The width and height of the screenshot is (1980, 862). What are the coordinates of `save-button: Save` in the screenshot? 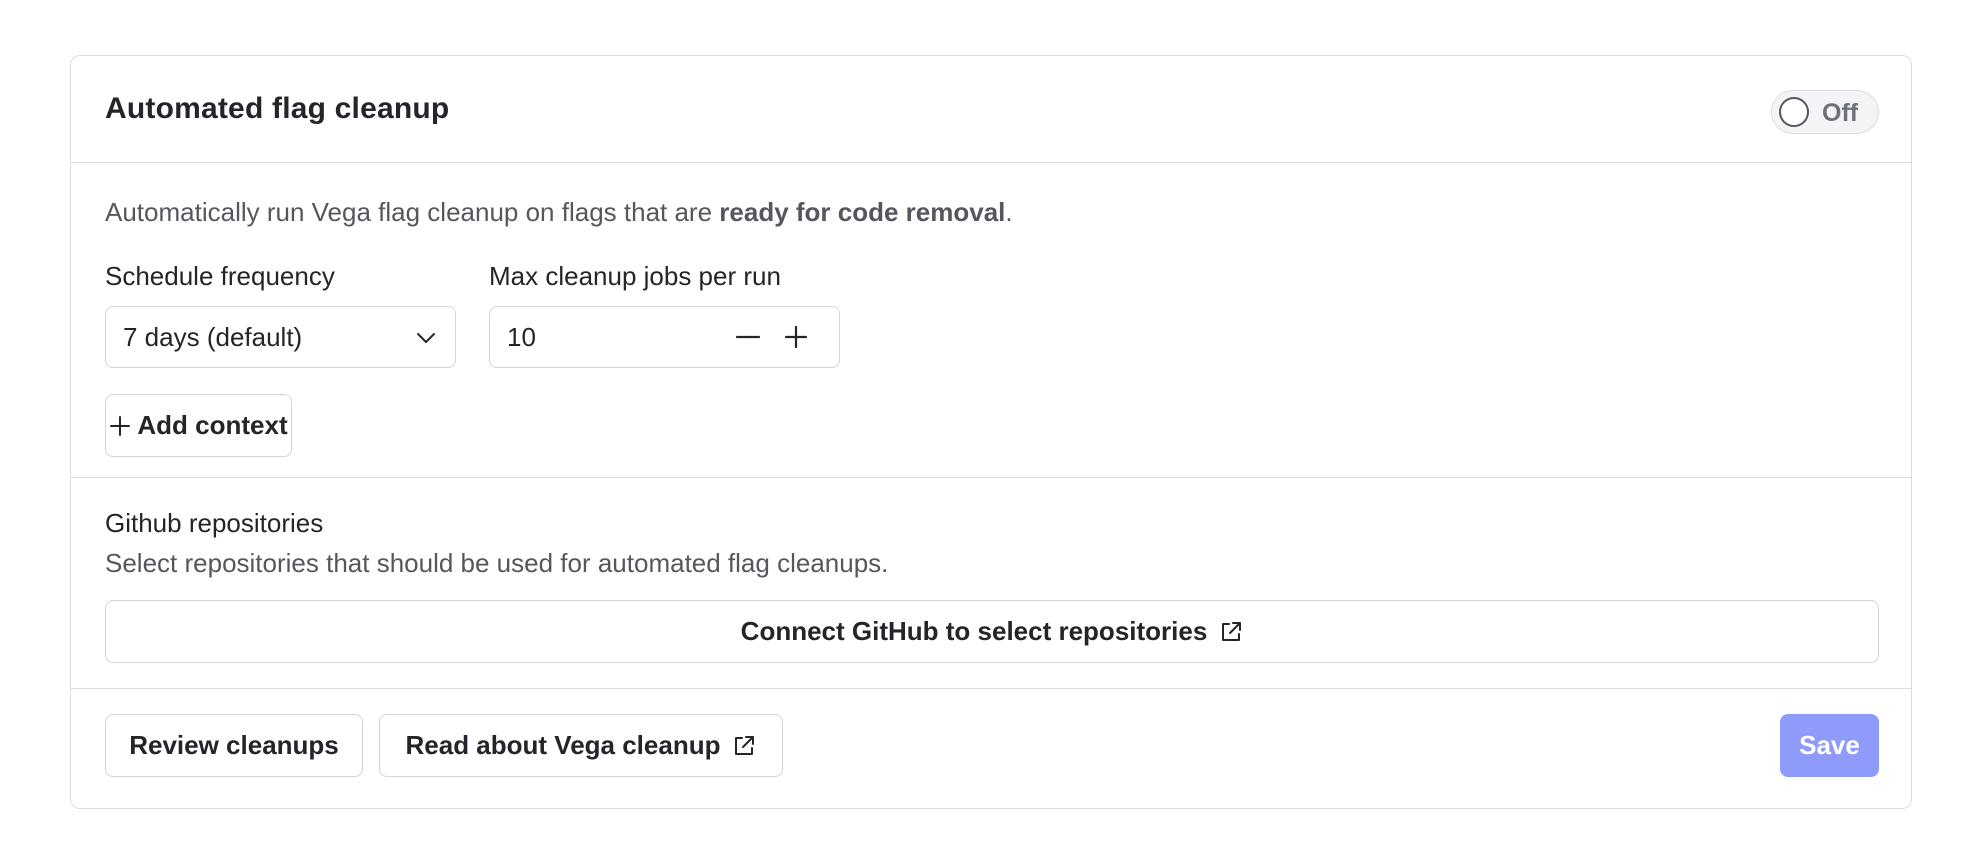 It's located at (1829, 745).